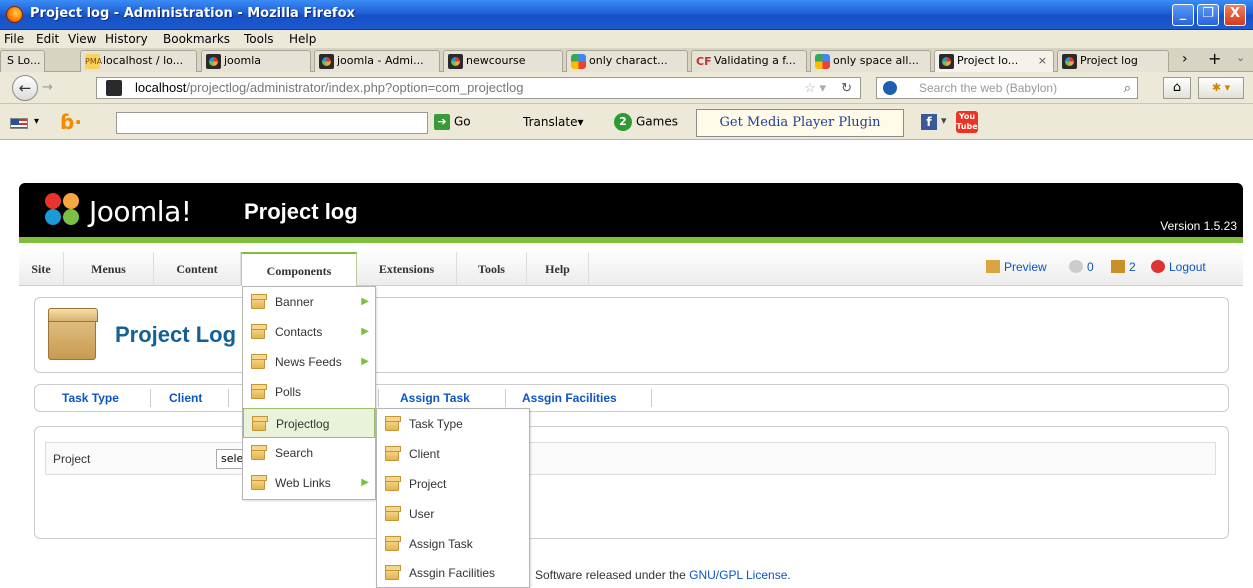 This screenshot has width=1253, height=588. I want to click on menu-content: Content, so click(197, 269).